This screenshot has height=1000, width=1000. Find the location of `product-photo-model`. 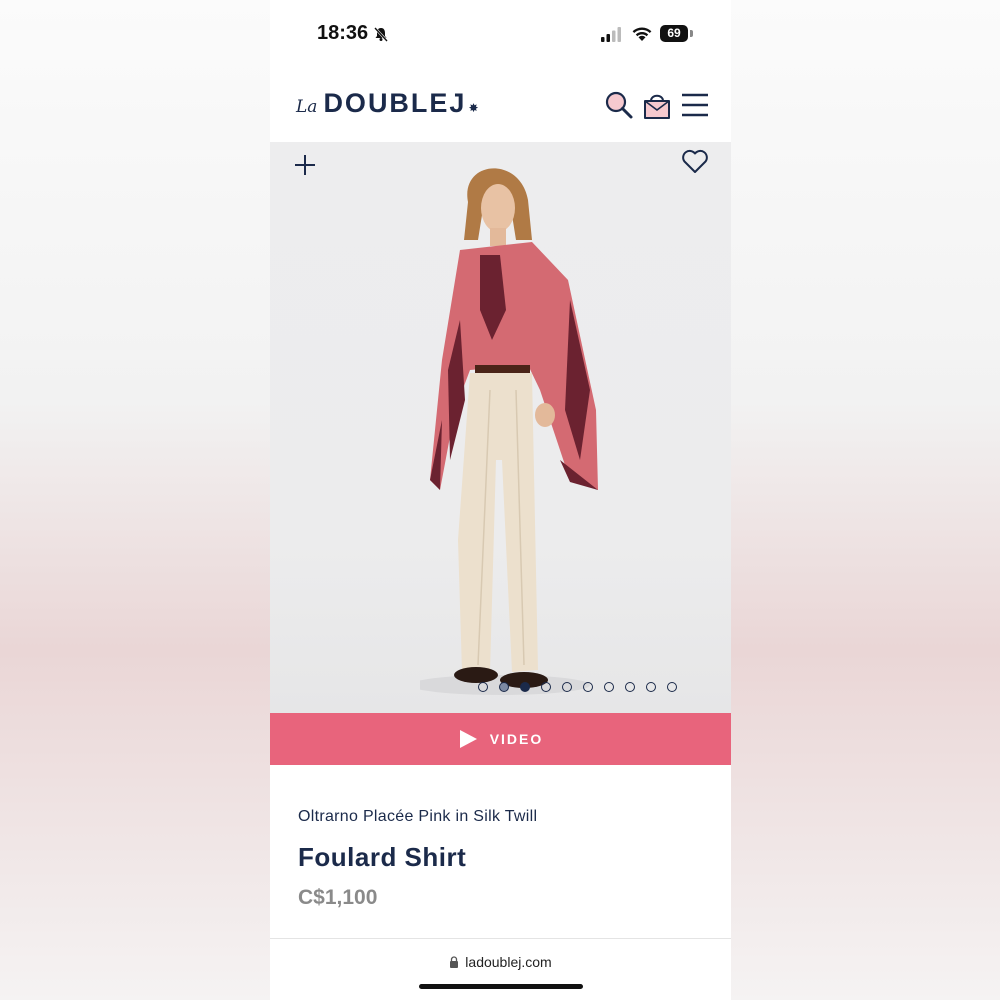

product-photo-model is located at coordinates (509, 431).